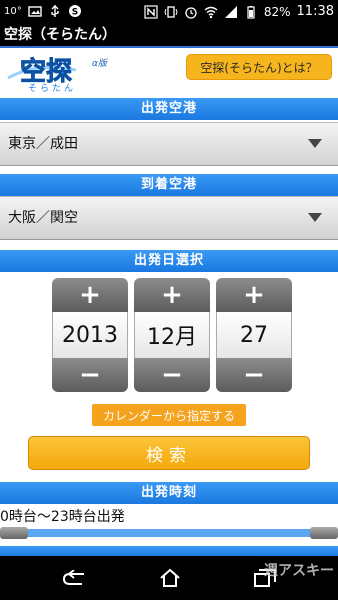  I want to click on status-right: 82% 11:38, so click(239, 11).